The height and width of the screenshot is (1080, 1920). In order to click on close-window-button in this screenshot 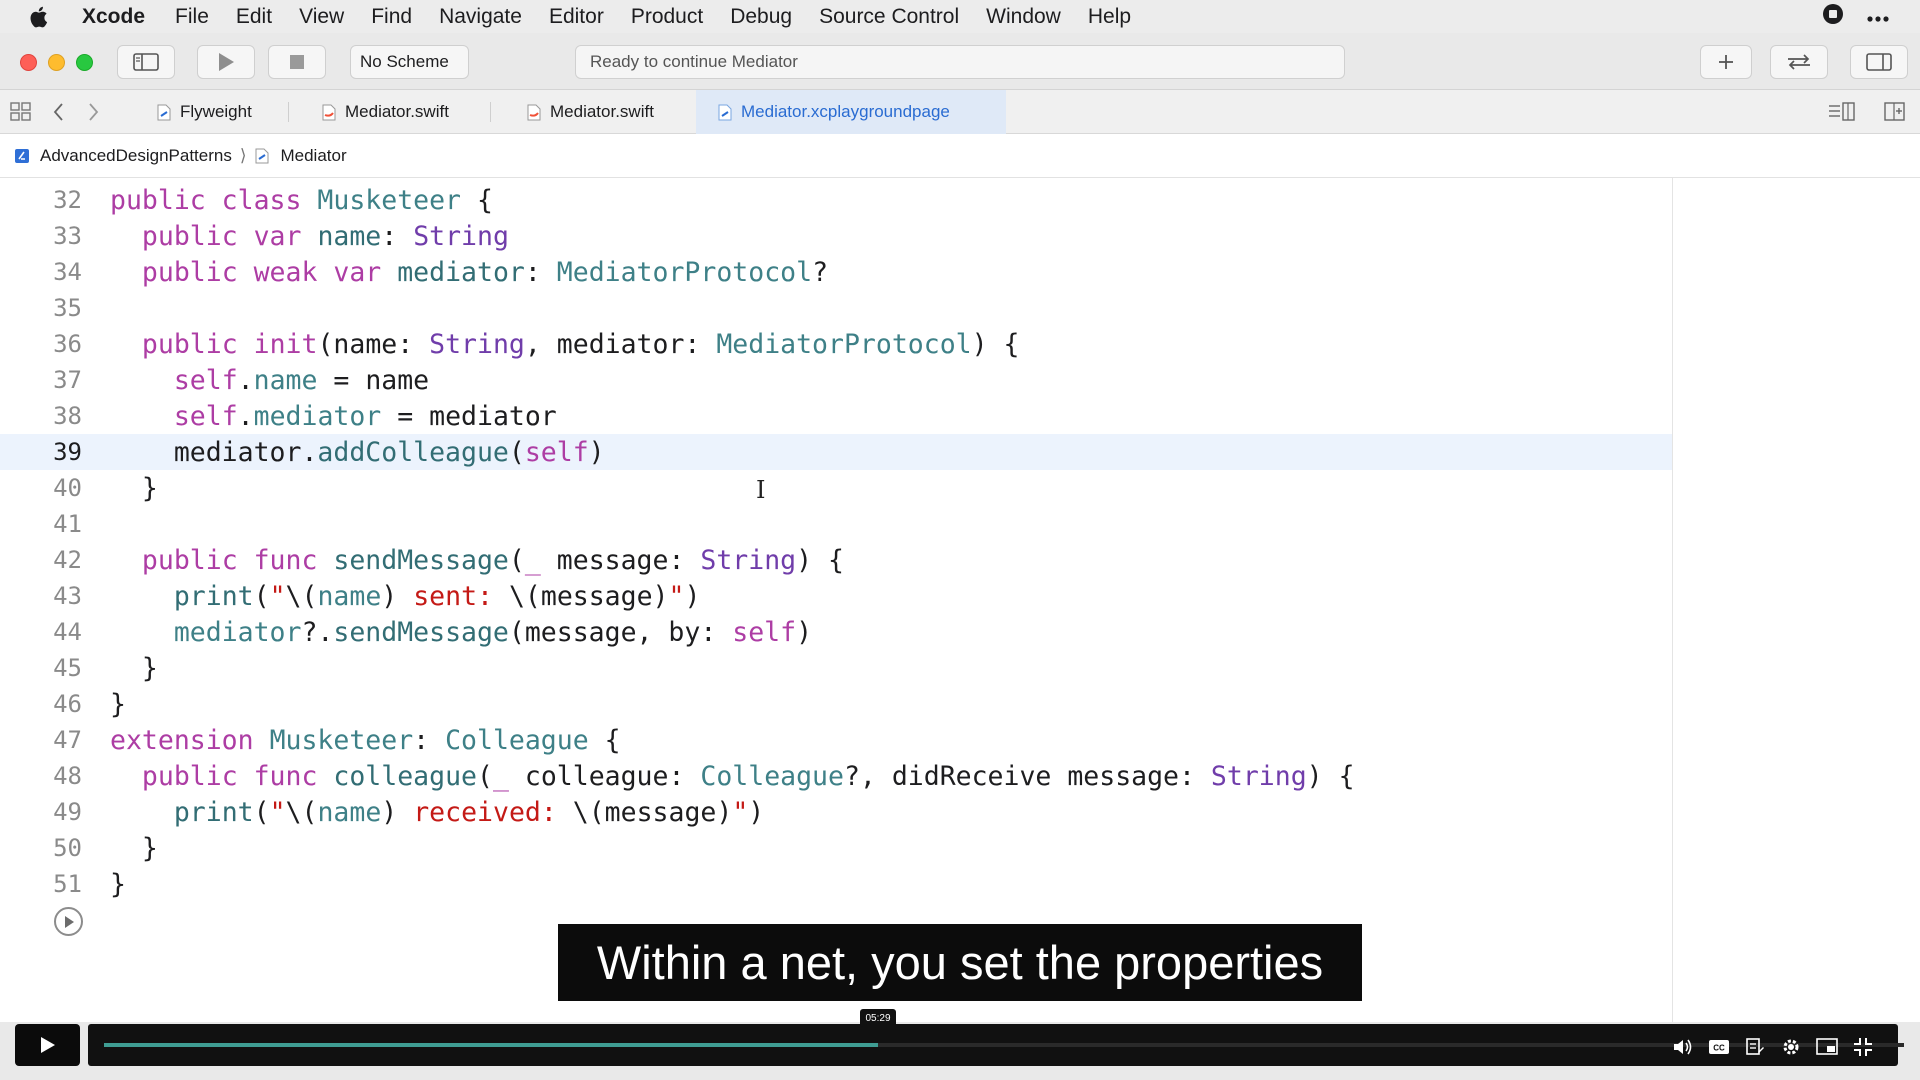, I will do `click(28, 62)`.